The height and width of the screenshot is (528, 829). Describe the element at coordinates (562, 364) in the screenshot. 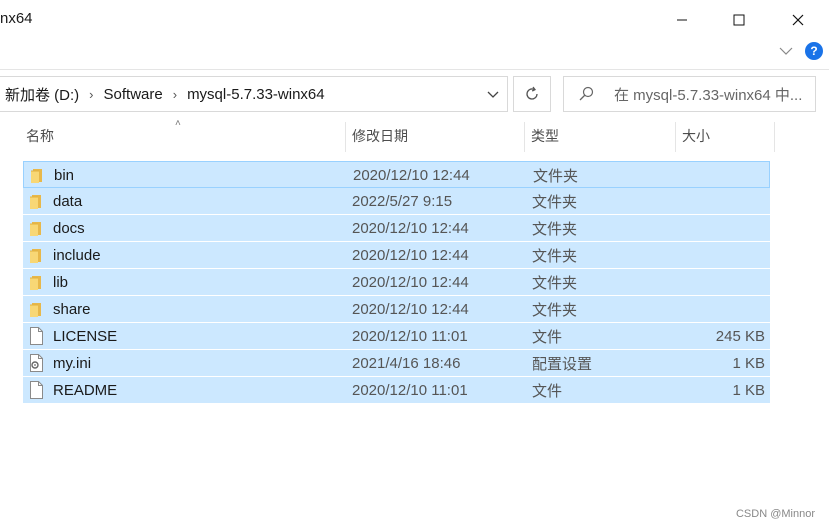

I see `file-type: 配置设置` at that location.